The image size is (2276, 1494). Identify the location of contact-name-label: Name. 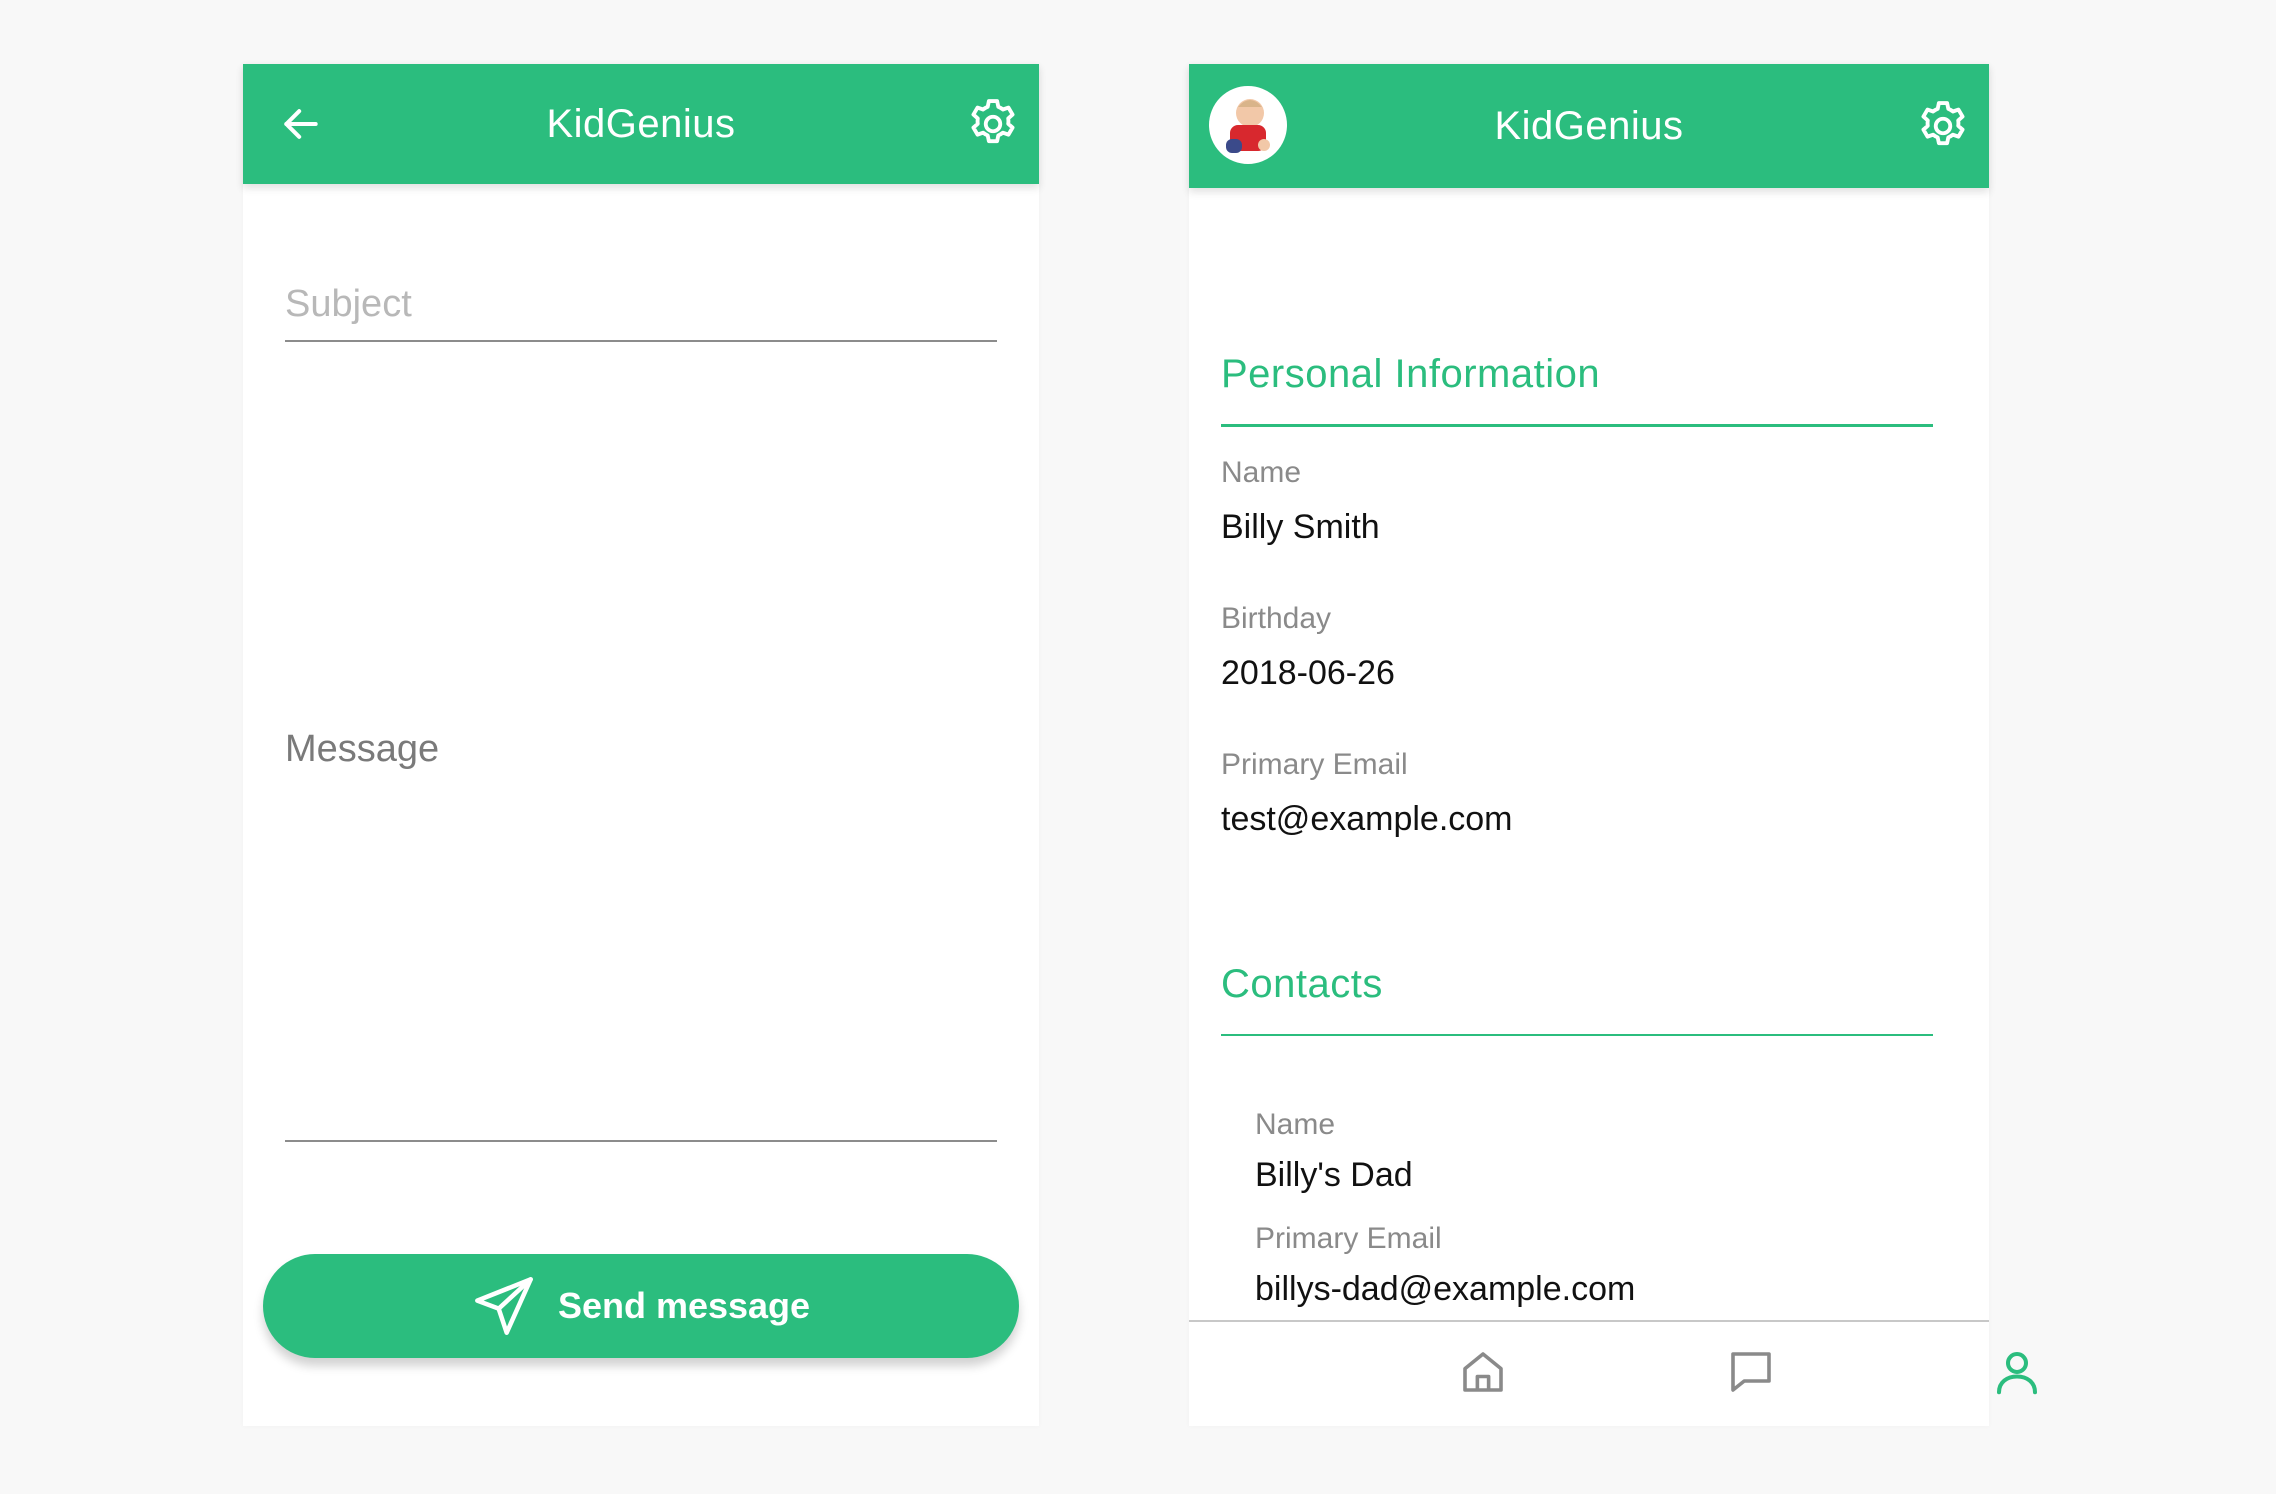
(1295, 1124).